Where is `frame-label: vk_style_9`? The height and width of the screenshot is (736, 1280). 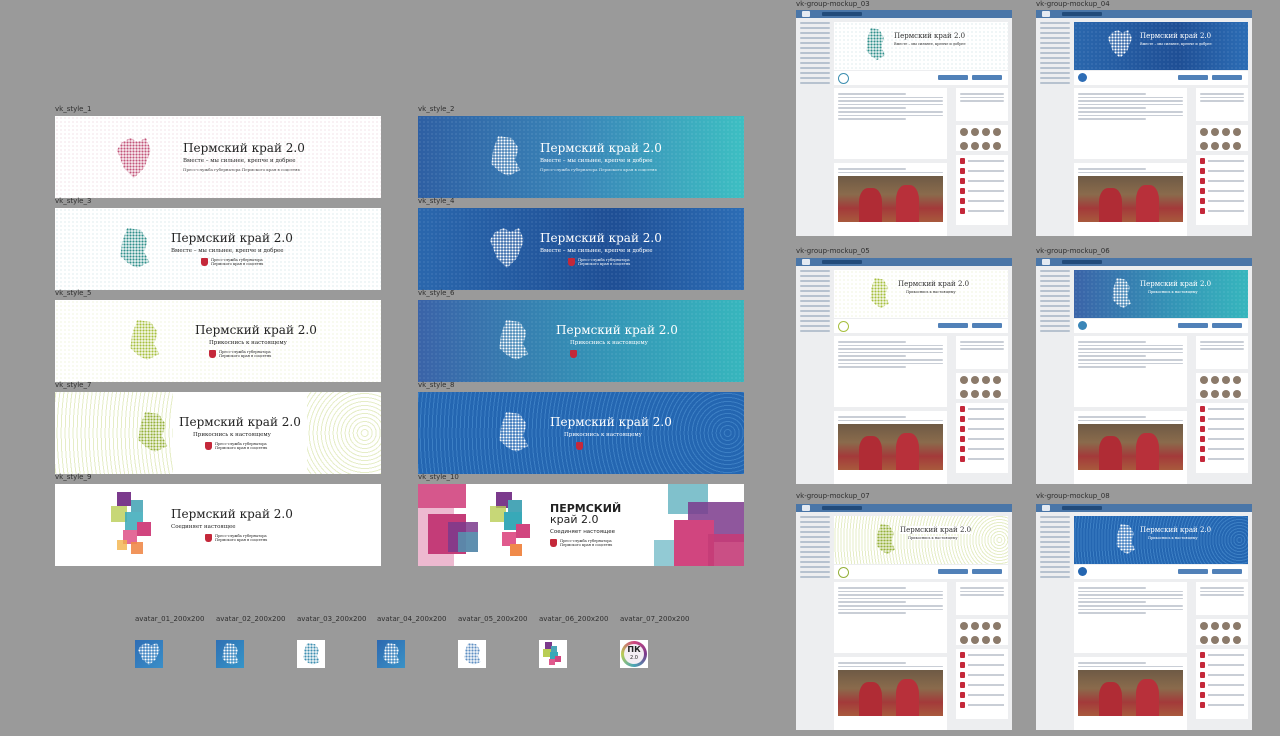 frame-label: vk_style_9 is located at coordinates (73, 477).